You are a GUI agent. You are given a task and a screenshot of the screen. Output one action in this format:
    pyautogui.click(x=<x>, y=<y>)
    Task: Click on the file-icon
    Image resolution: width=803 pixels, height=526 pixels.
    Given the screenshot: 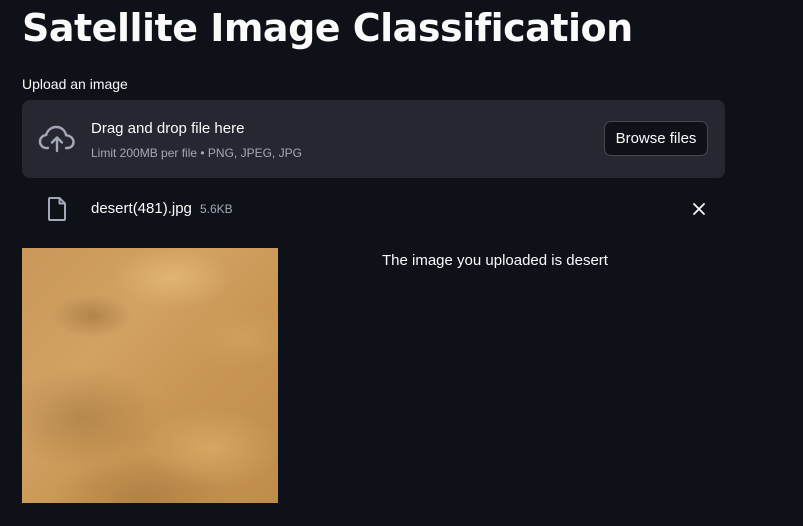 What is the action you would take?
    pyautogui.click(x=57, y=209)
    